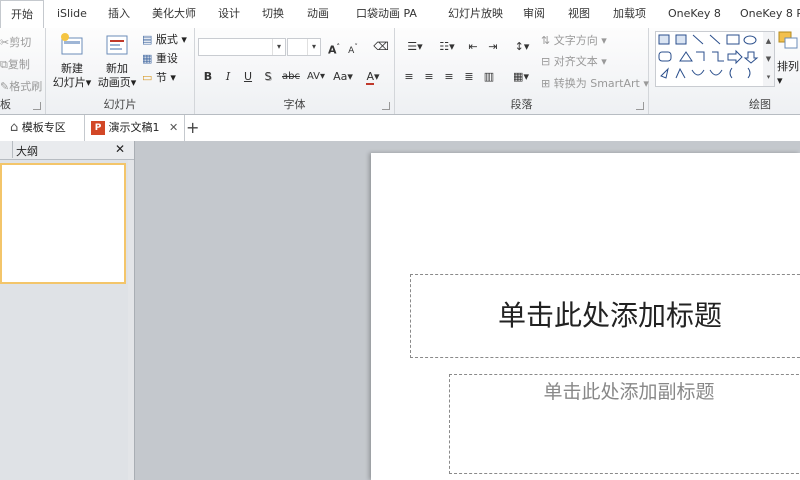 This screenshot has width=800, height=480. Describe the element at coordinates (788, 40) in the screenshot. I see `arrange-icon` at that location.